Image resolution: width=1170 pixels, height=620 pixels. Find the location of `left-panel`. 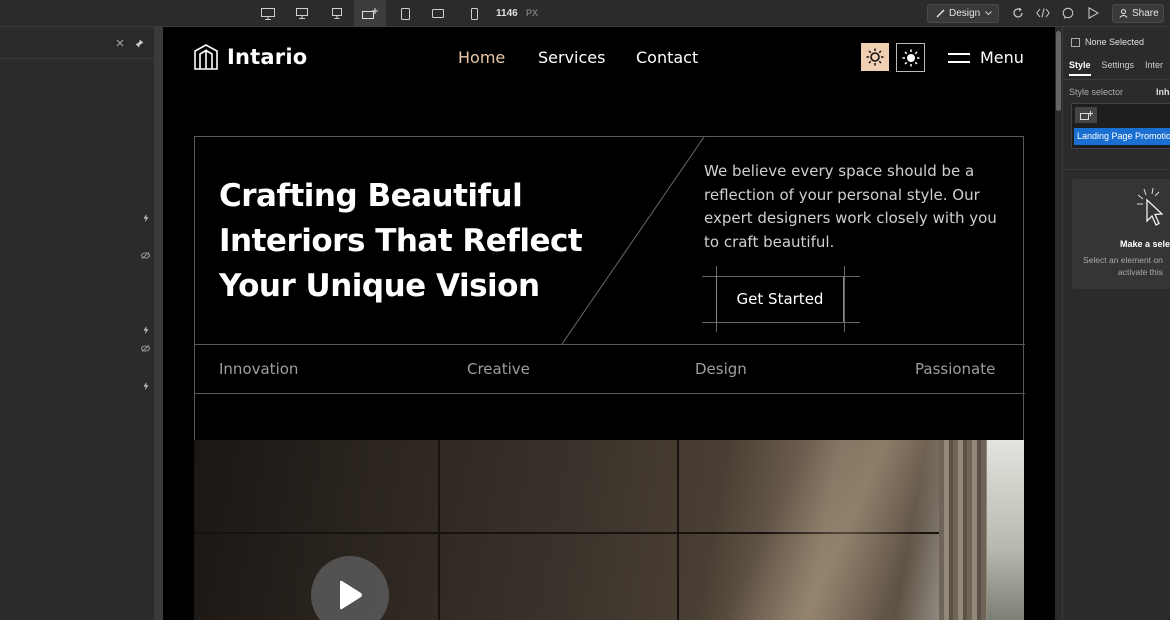

left-panel is located at coordinates (77, 323).